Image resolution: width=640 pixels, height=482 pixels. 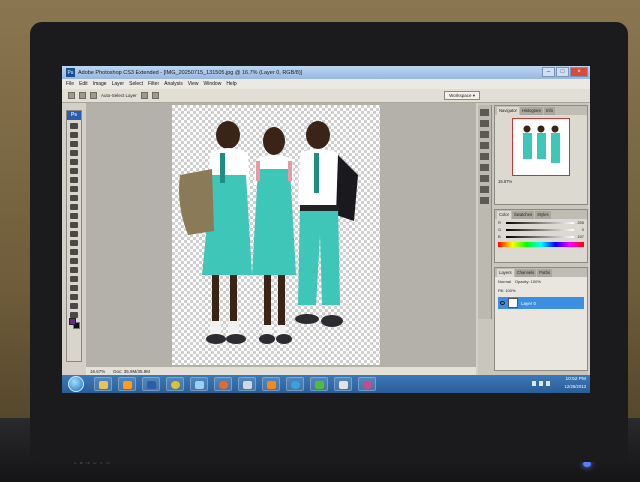 I want to click on foreground-color-swatch, so click(x=72, y=321).